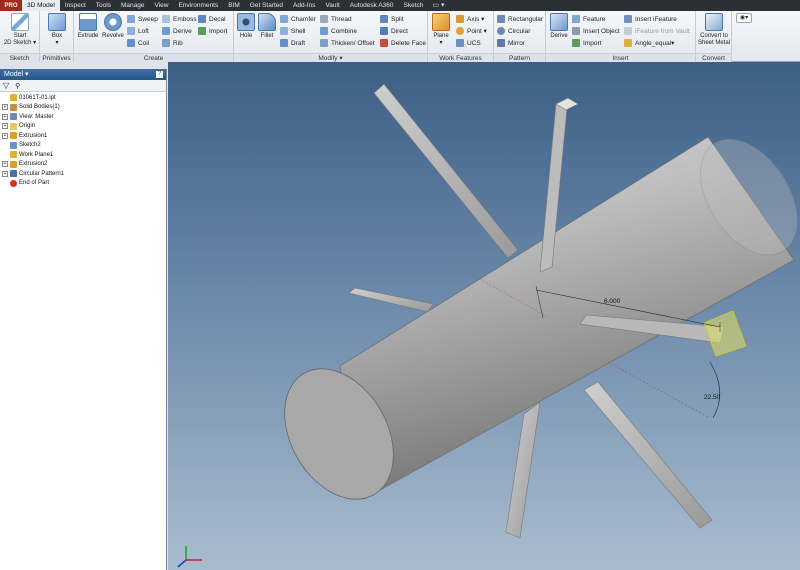  I want to click on content-center-feature-button: Feature, so click(588, 19).